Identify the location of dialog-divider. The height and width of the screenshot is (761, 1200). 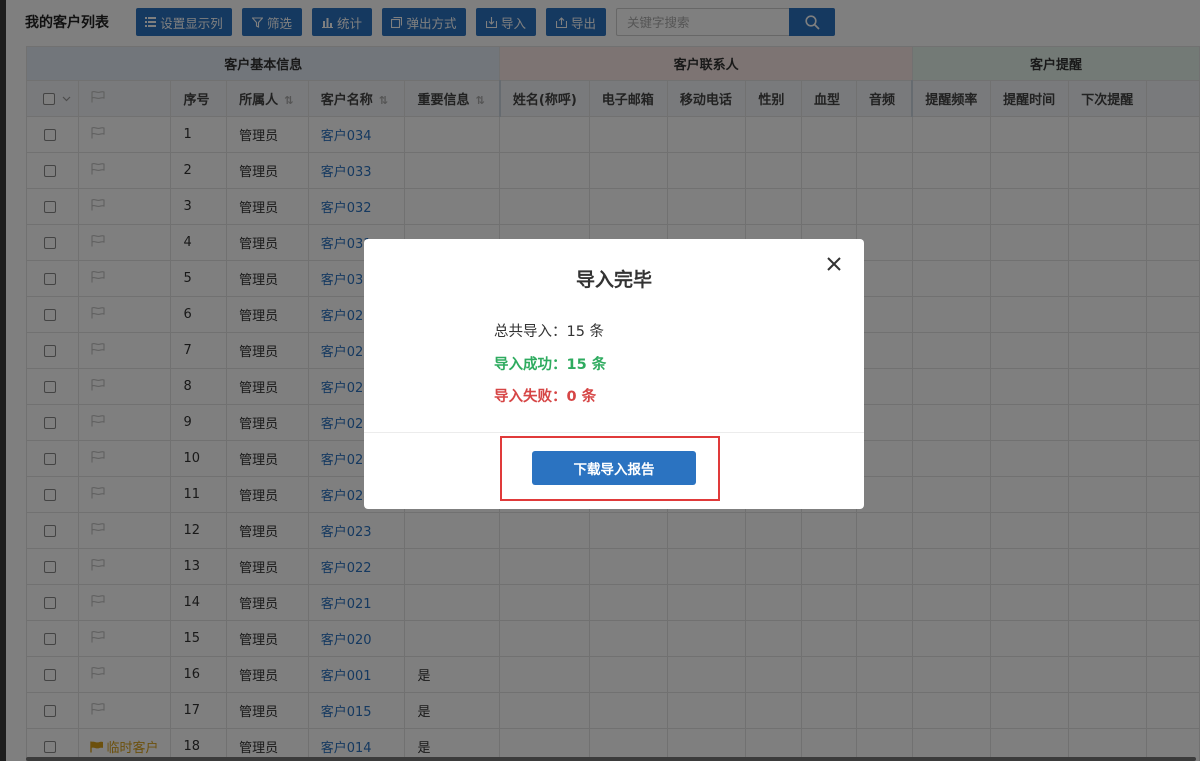
(614, 432).